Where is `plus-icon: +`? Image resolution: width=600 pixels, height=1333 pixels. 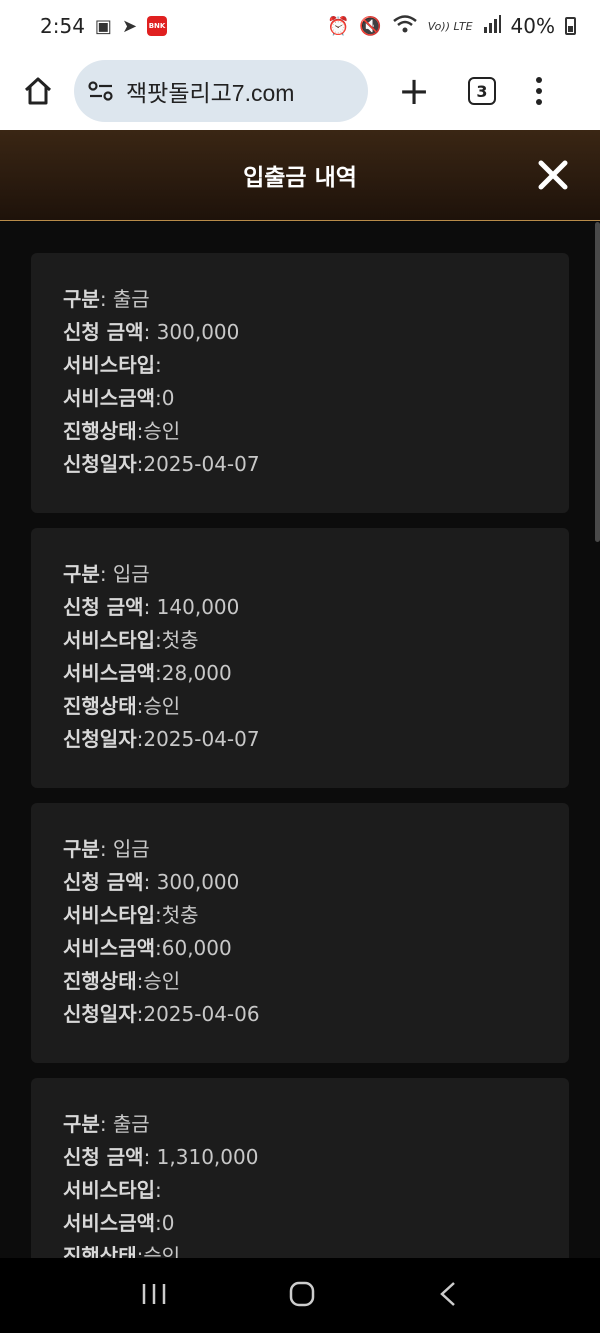 plus-icon: + is located at coordinates (414, 91).